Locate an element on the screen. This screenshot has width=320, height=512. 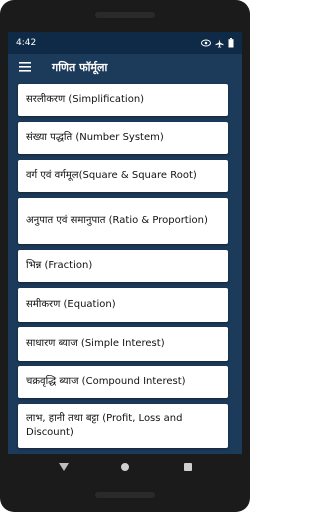
list-item-square-root: वर्ग एवं वर्गमूल(Square & Square Root) is located at coordinates (123, 176).